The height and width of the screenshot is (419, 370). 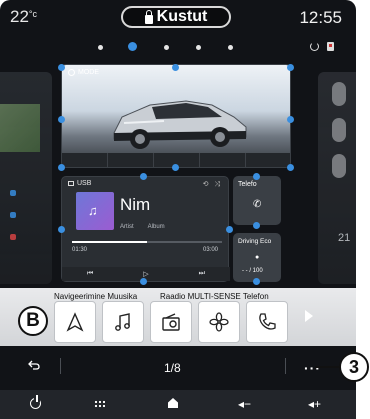 I want to click on music-note-icon, so click(x=122, y=322).